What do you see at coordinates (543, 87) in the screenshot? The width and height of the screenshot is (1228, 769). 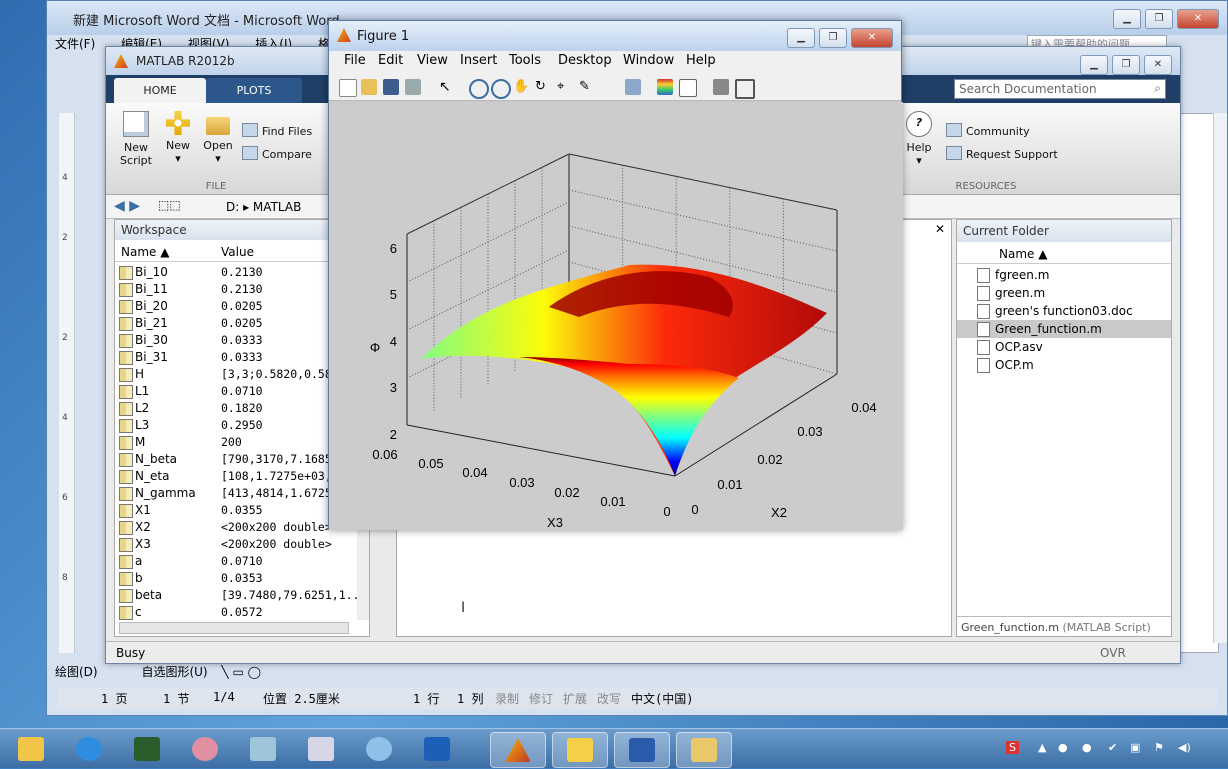 I see `rotate-3d-icon: ↻` at bounding box center [543, 87].